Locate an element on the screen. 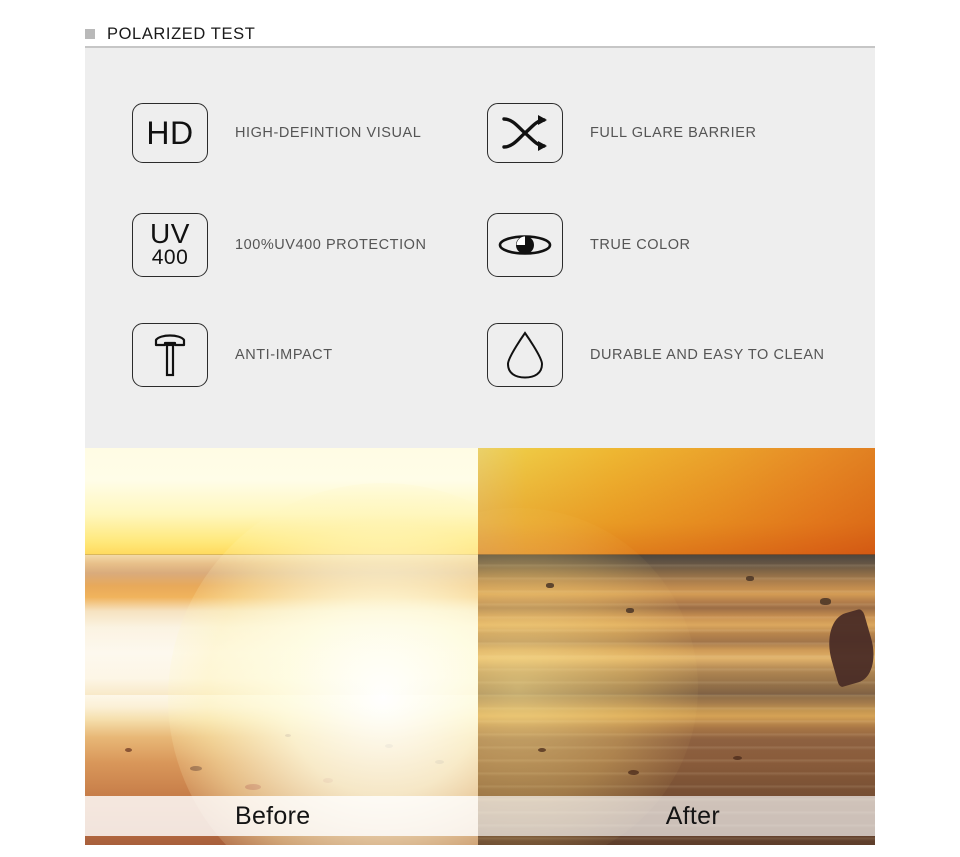 Image resolution: width=960 pixels, height=857 pixels. feature-item-hd: HD HIGH-DEFINTION VISUAL is located at coordinates (276, 133).